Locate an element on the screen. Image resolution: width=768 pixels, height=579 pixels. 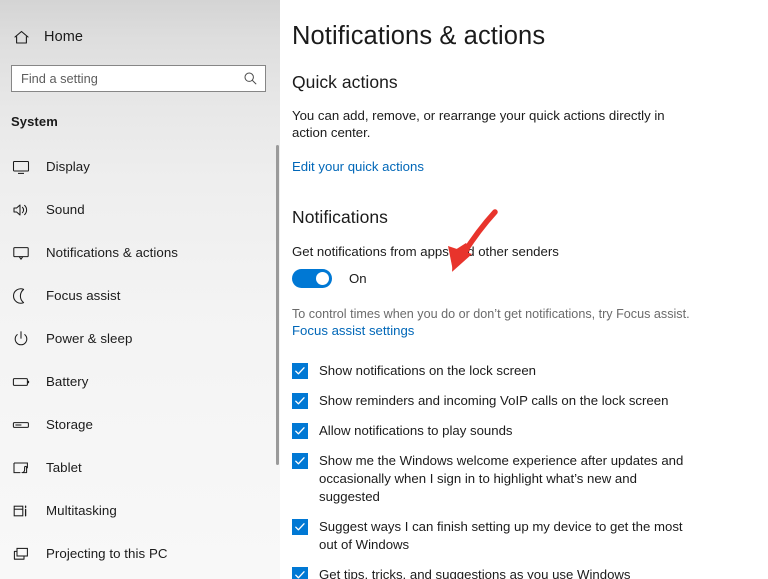
sidebar-item-multitasking: Multitasking is located at coordinates (140, 510).